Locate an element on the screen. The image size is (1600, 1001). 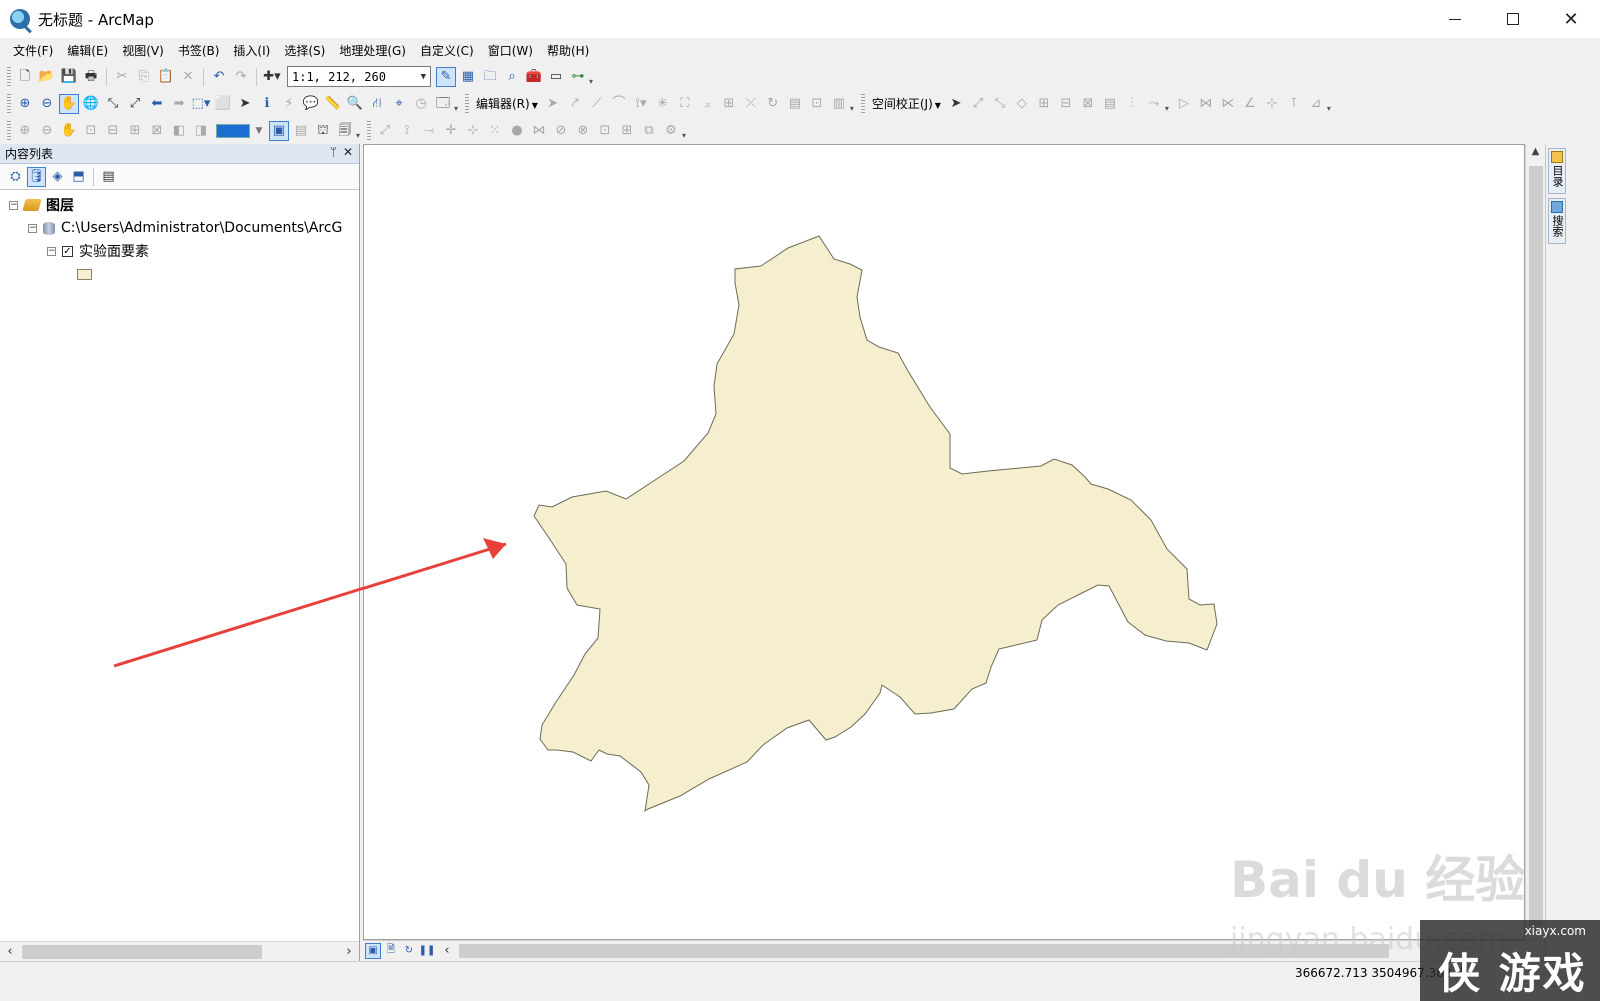
menu-file: 文件(F) is located at coordinates (33, 50).